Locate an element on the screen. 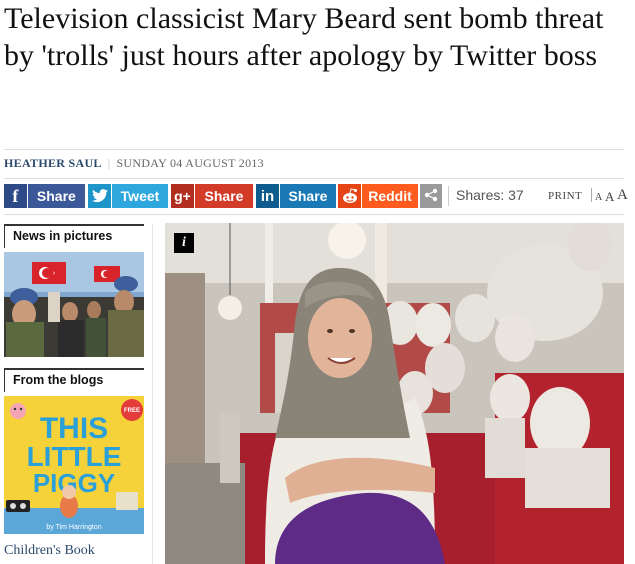  image-info-icon: i is located at coordinates (184, 243).